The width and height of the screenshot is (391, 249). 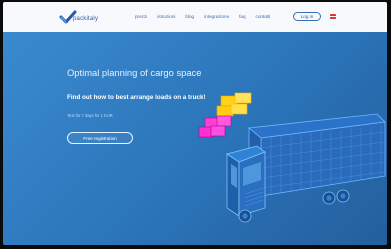 What do you see at coordinates (141, 16) in the screenshot?
I see `nav-prezzi: prezzi` at bounding box center [141, 16].